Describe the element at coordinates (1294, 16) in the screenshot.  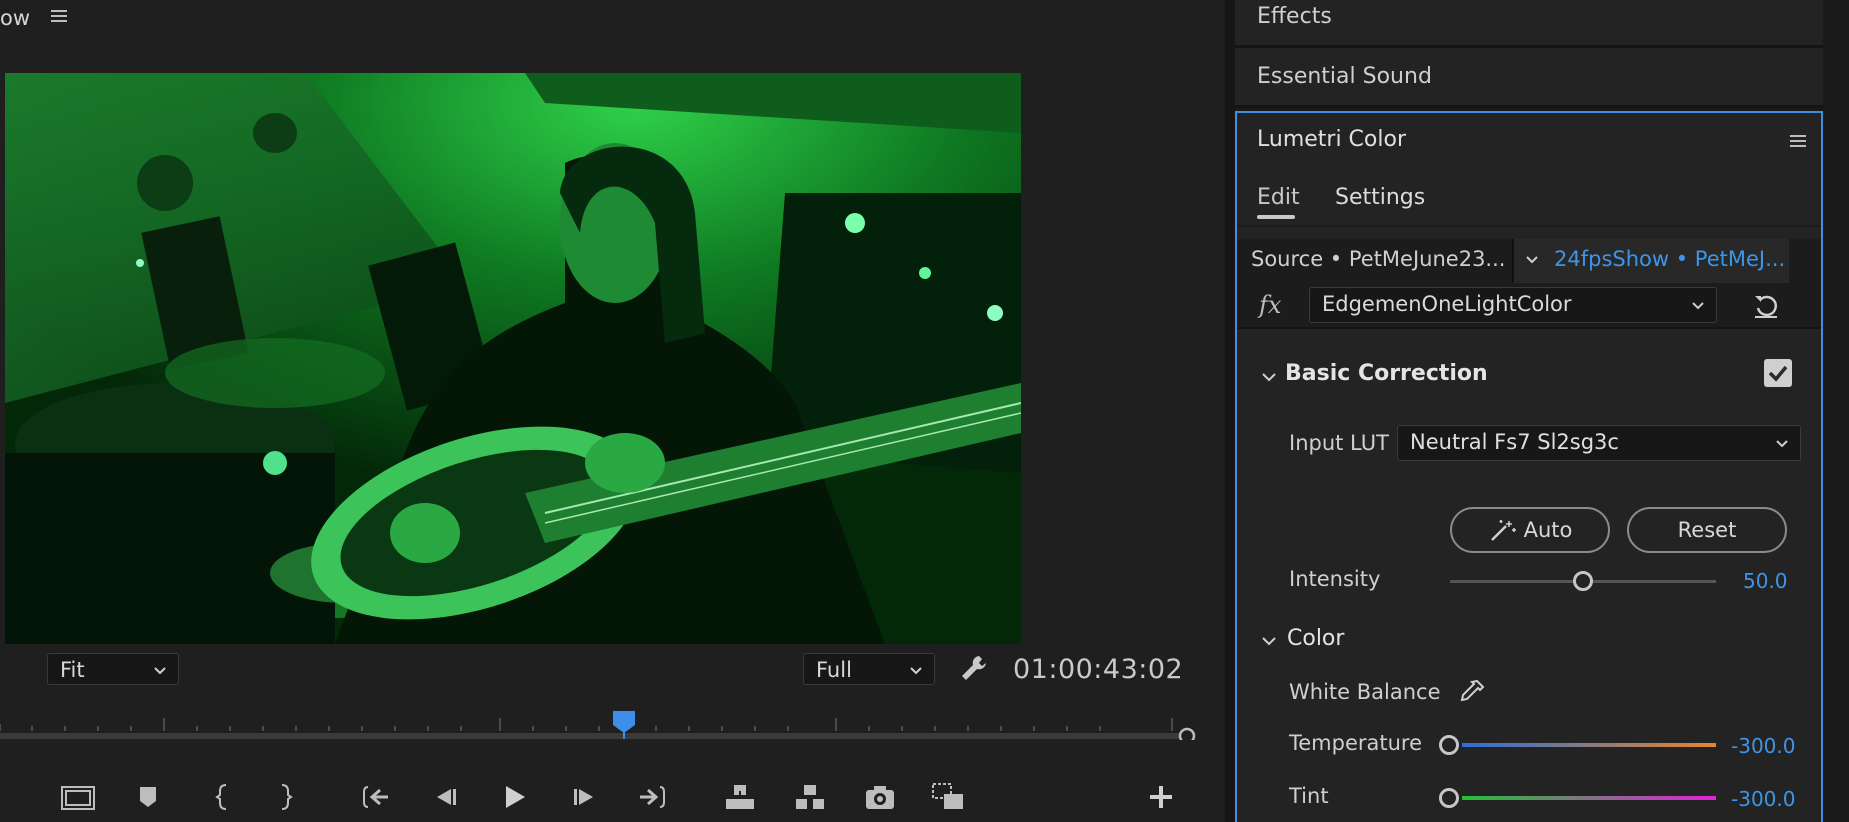
I see `effects-panel-title: Effects` at that location.